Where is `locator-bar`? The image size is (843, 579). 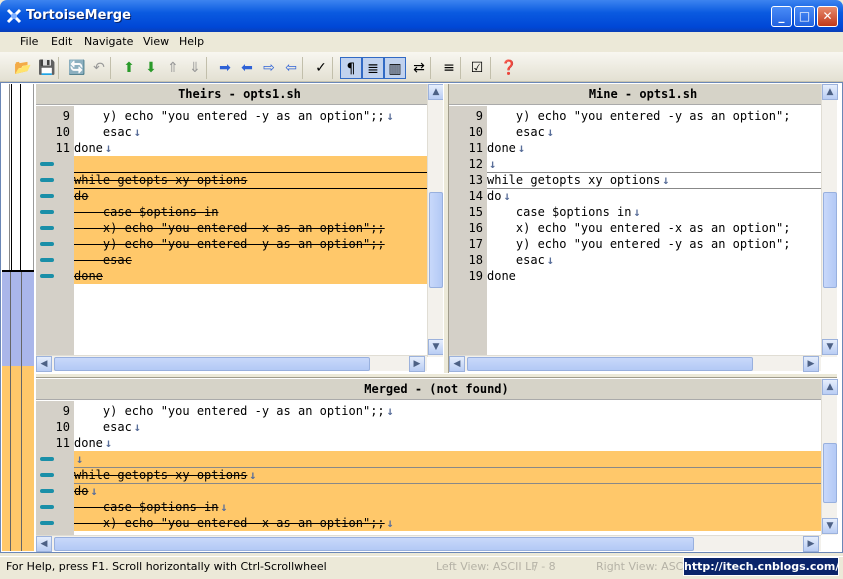 locator-bar is located at coordinates (18, 317).